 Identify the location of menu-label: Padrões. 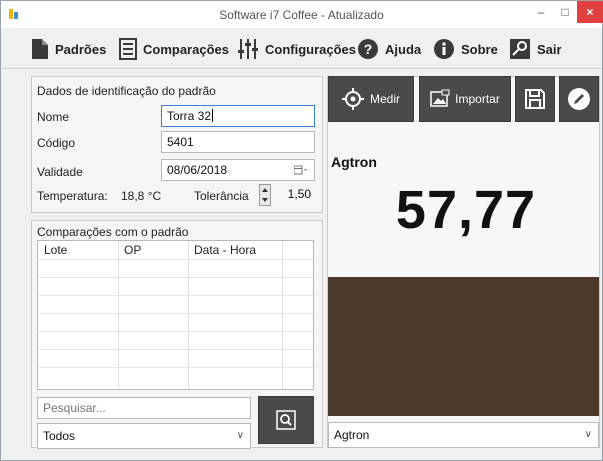
(81, 49).